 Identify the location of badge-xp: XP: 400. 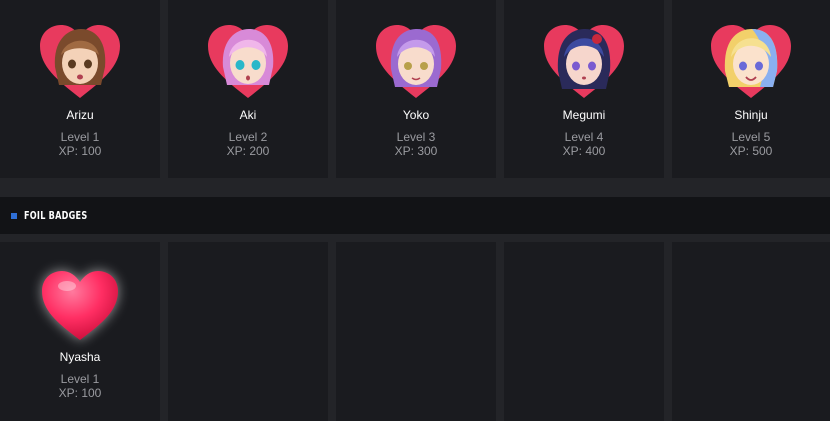
(584, 151).